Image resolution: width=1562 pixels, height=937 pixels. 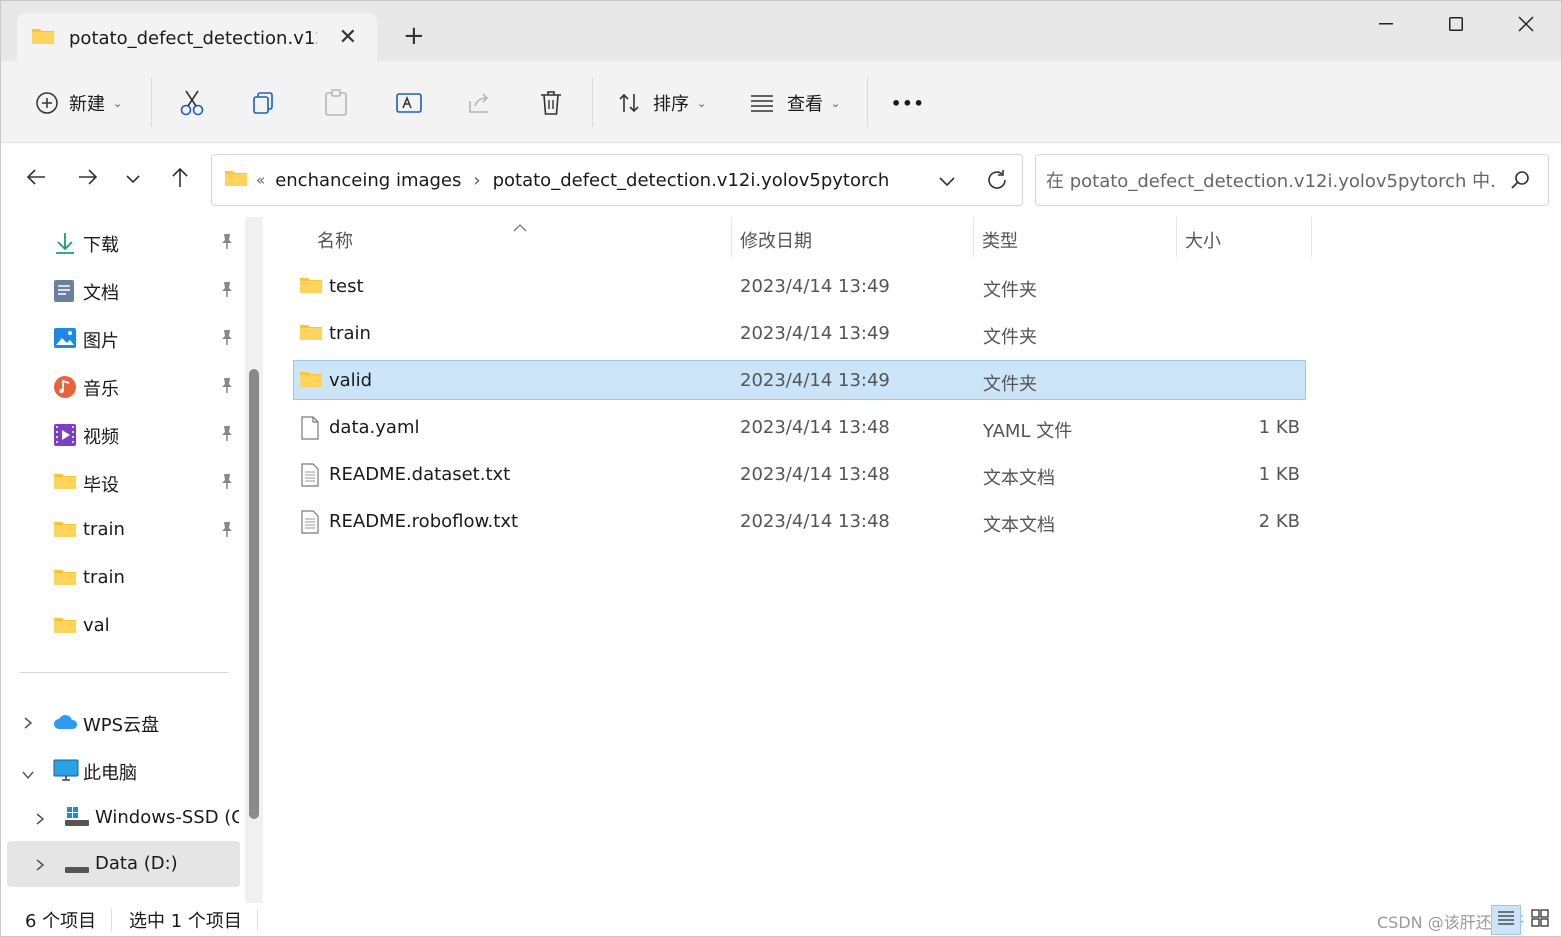 I want to click on download-icon, so click(x=65, y=245).